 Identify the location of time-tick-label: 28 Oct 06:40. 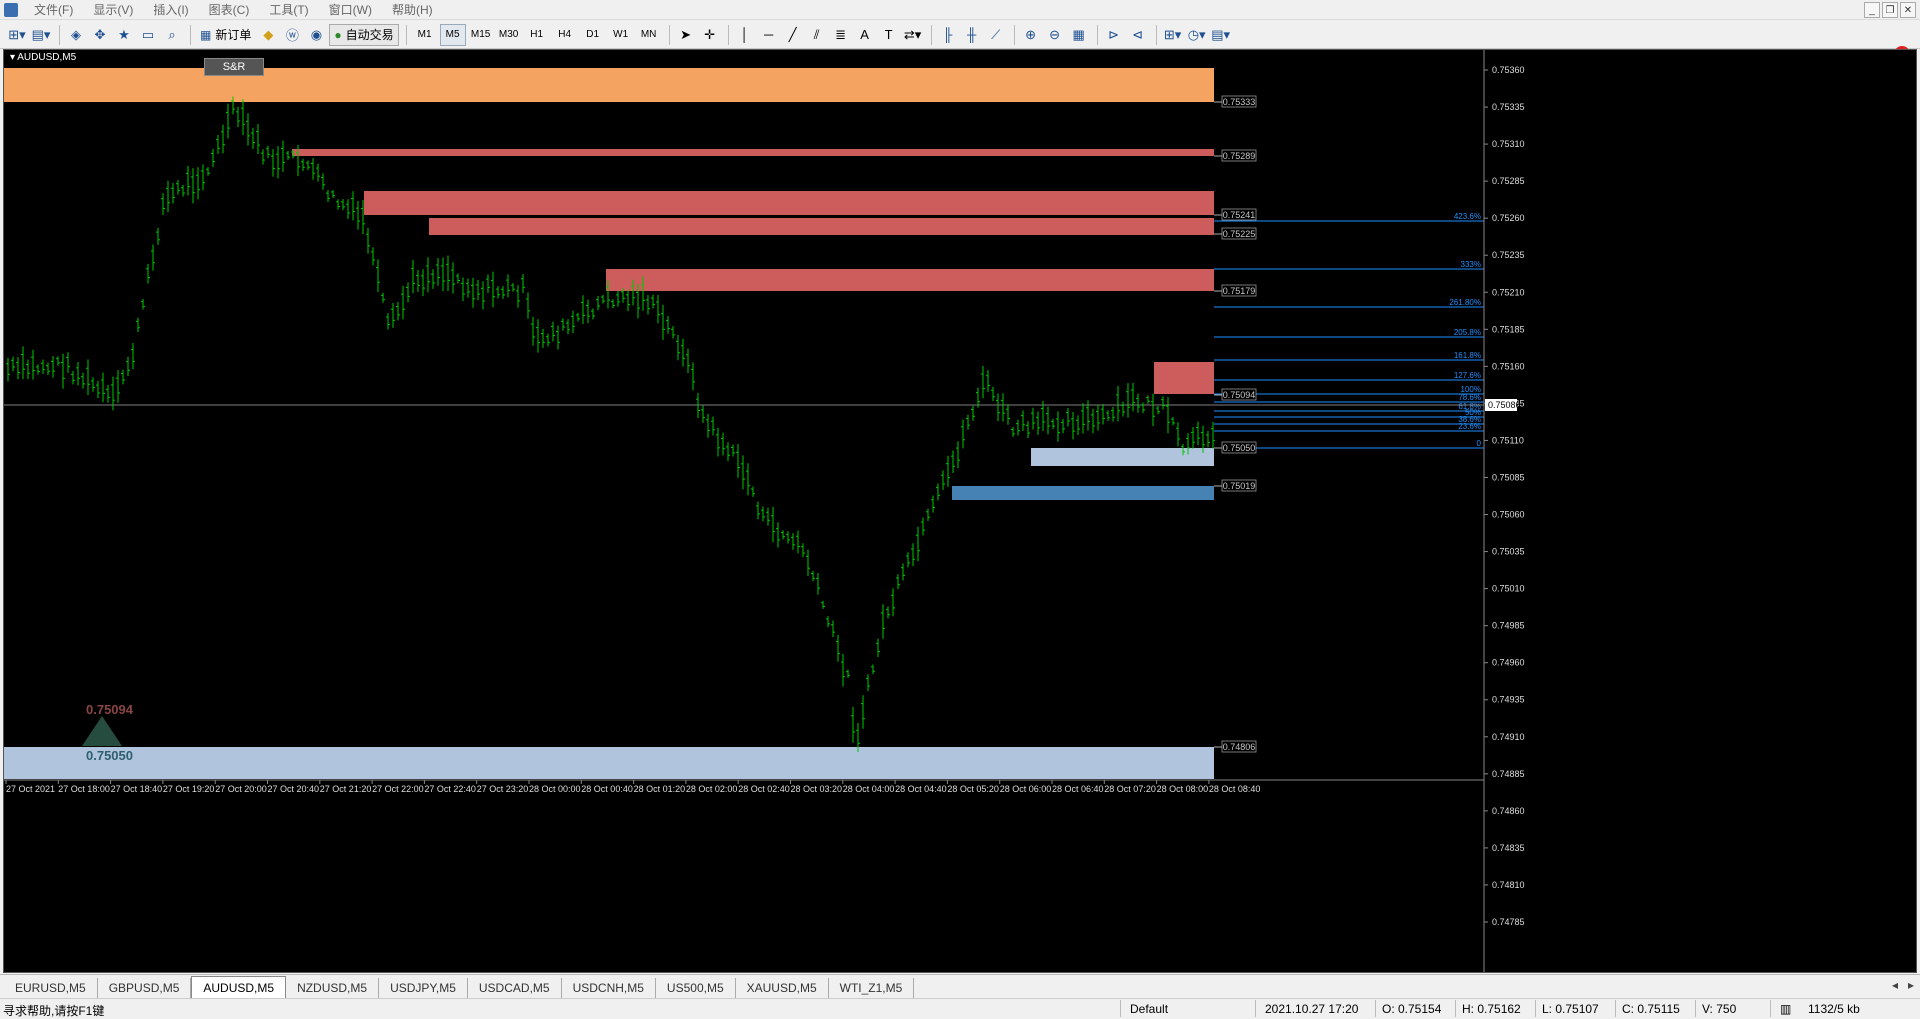
(1078, 789).